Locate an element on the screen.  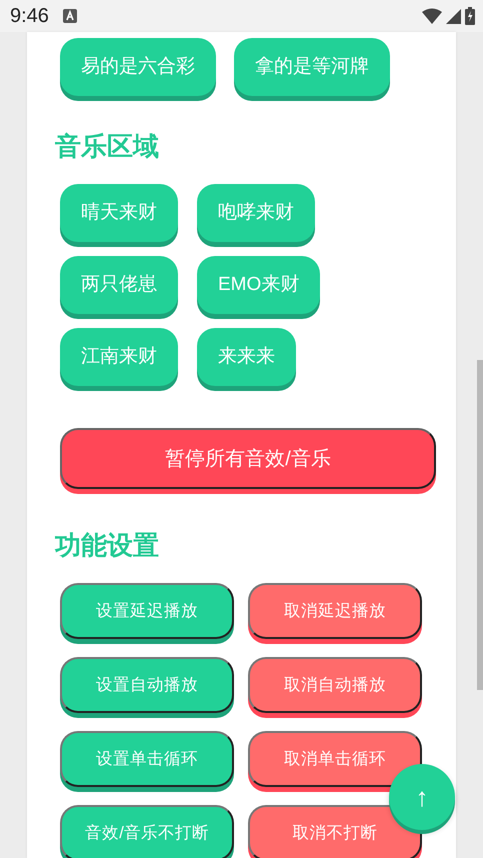
setting-button: 音效/音乐不打断 is located at coordinates (147, 831).